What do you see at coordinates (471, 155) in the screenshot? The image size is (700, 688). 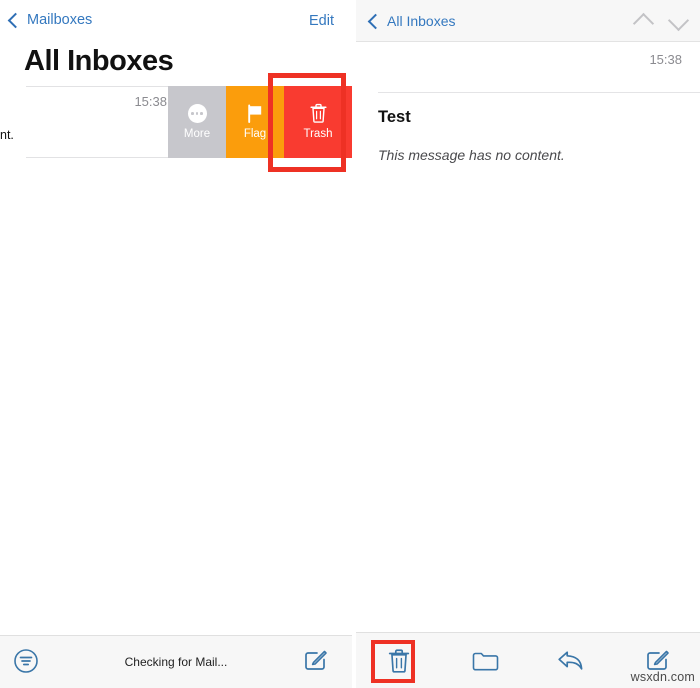 I see `message-body: This message has no content.` at bounding box center [471, 155].